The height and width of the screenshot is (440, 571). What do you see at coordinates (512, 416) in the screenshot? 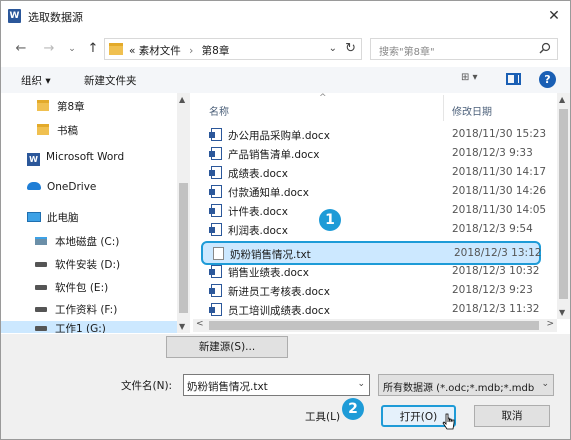
I see `cancel-button: 取消` at bounding box center [512, 416].